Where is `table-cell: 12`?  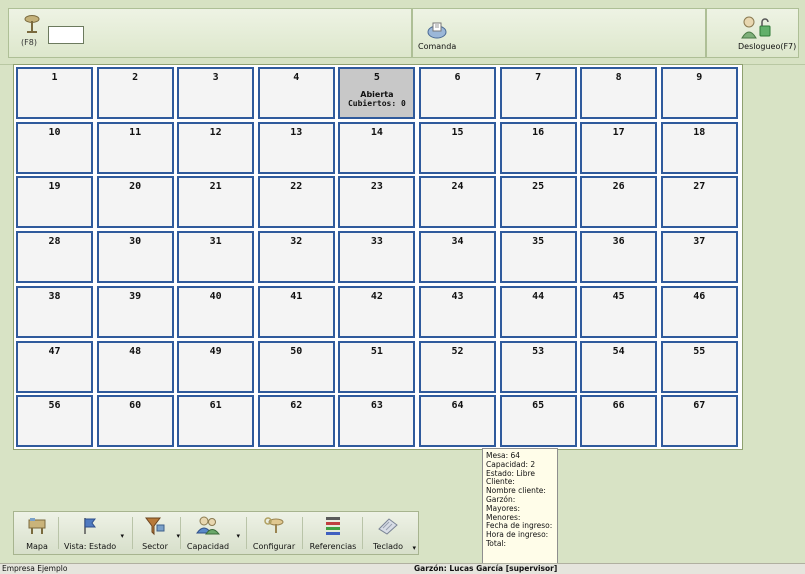
table-cell: 12 is located at coordinates (216, 147).